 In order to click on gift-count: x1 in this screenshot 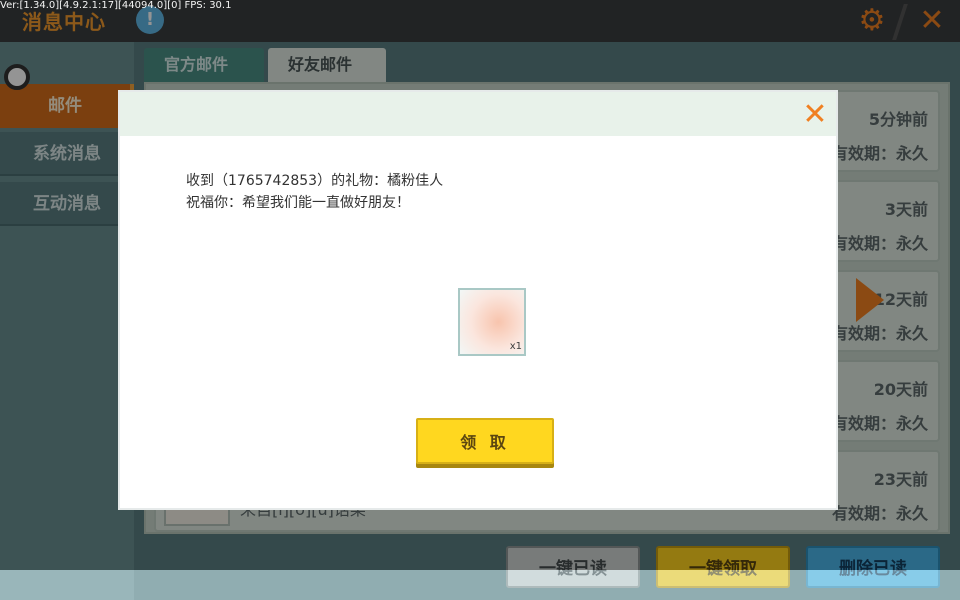, I will do `click(515, 346)`.